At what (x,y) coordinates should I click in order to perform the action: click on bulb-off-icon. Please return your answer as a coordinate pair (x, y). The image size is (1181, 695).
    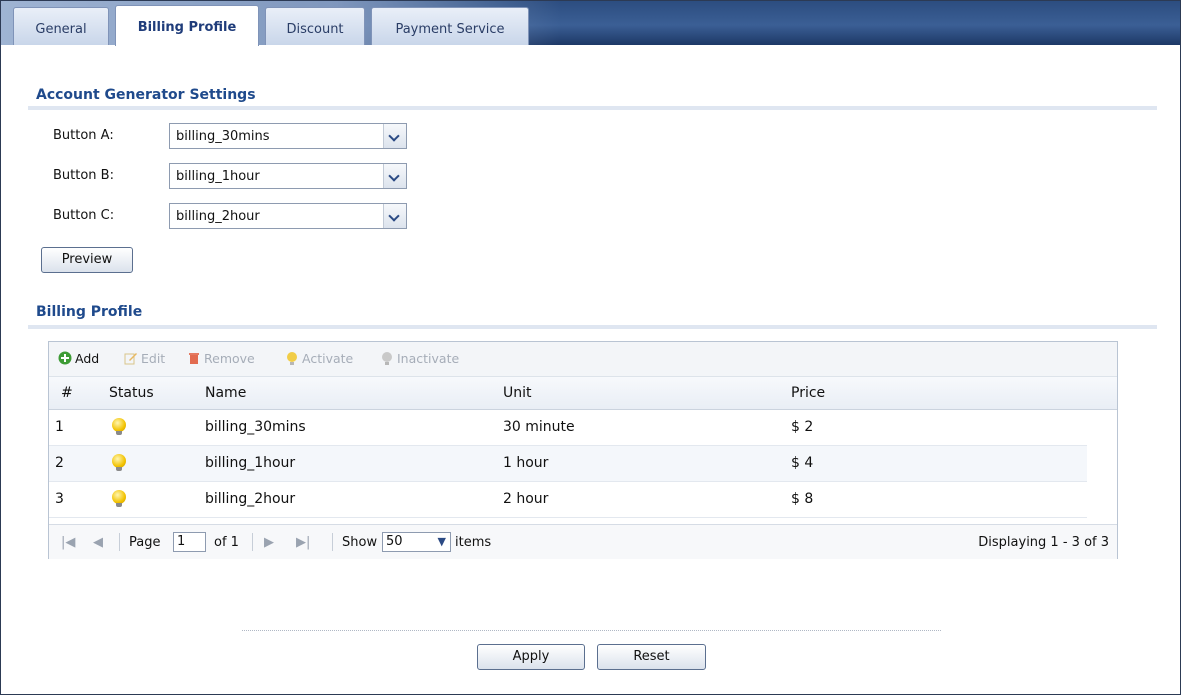
    Looking at the image, I should click on (387, 358).